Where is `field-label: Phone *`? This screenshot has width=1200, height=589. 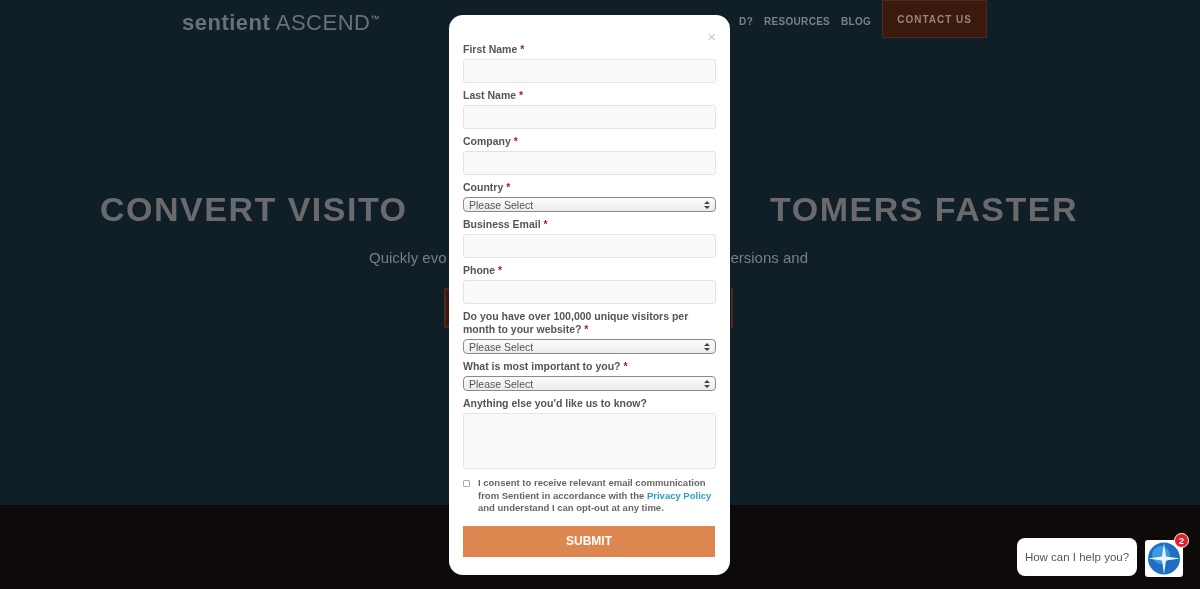 field-label: Phone * is located at coordinates (483, 270).